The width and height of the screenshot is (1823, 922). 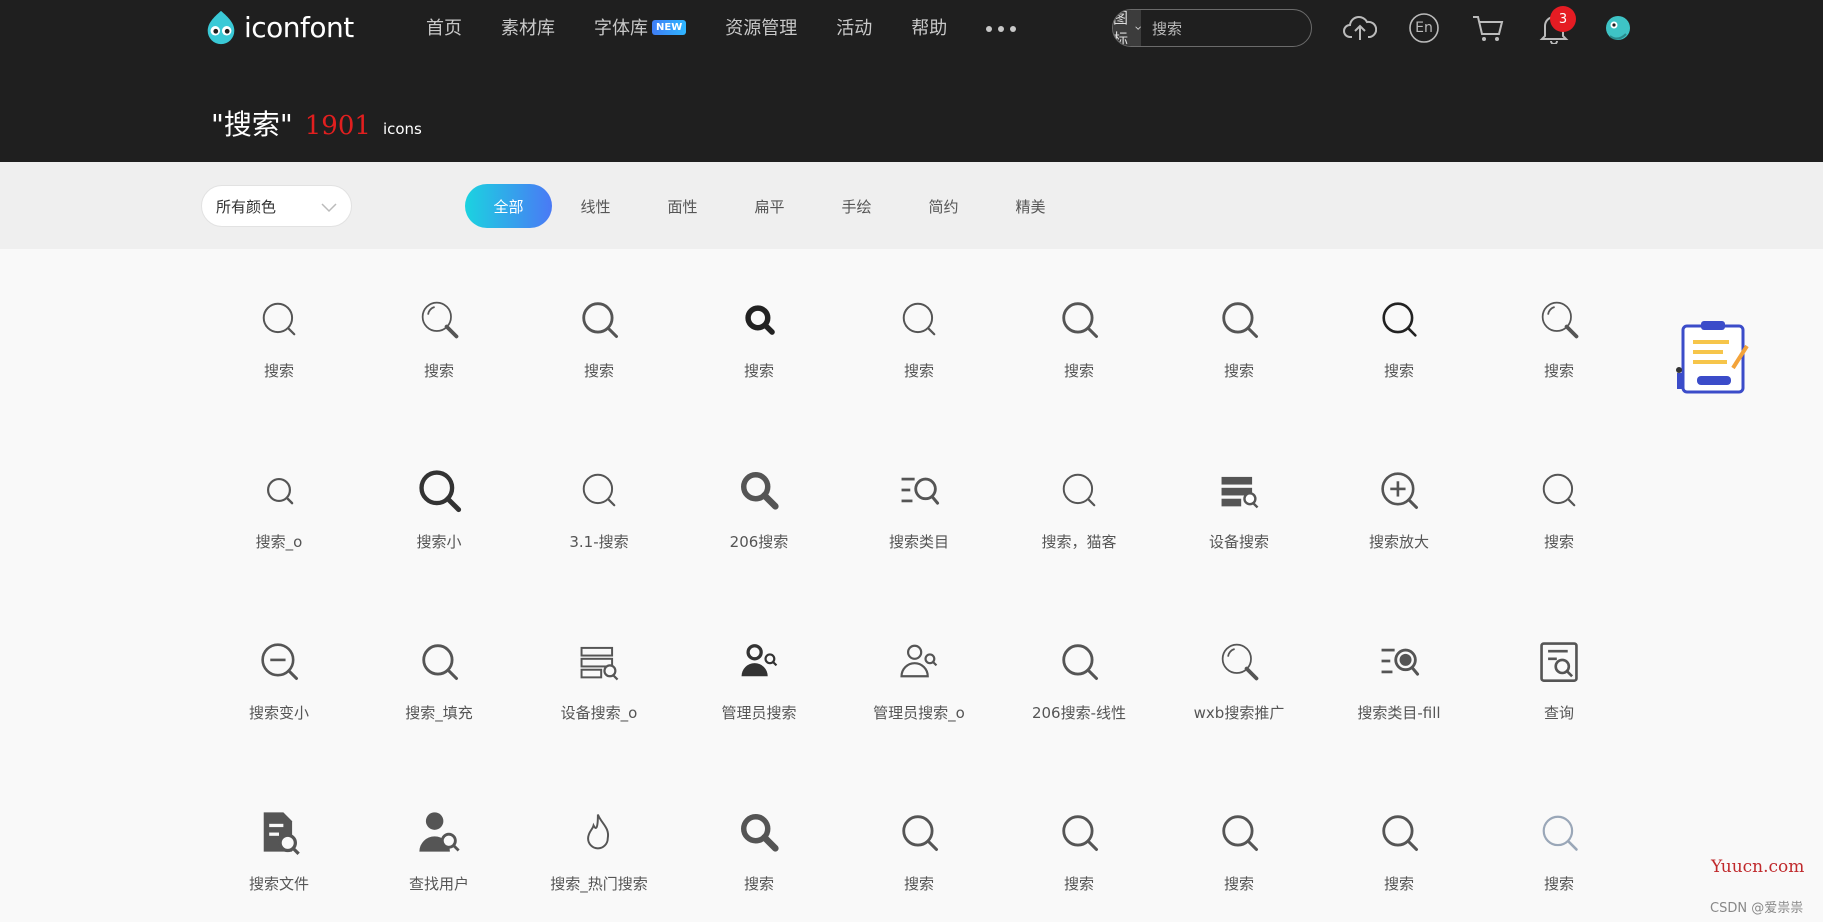 I want to click on search-list-fill-icon, so click(x=1399, y=661).